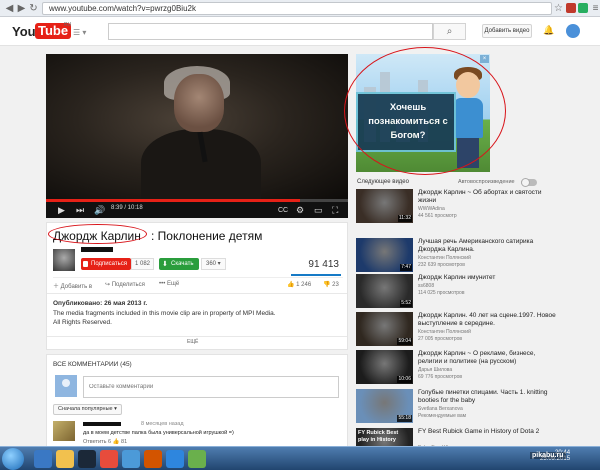  Describe the element at coordinates (97, 249) in the screenshot. I see `channel-name-redacted` at that location.